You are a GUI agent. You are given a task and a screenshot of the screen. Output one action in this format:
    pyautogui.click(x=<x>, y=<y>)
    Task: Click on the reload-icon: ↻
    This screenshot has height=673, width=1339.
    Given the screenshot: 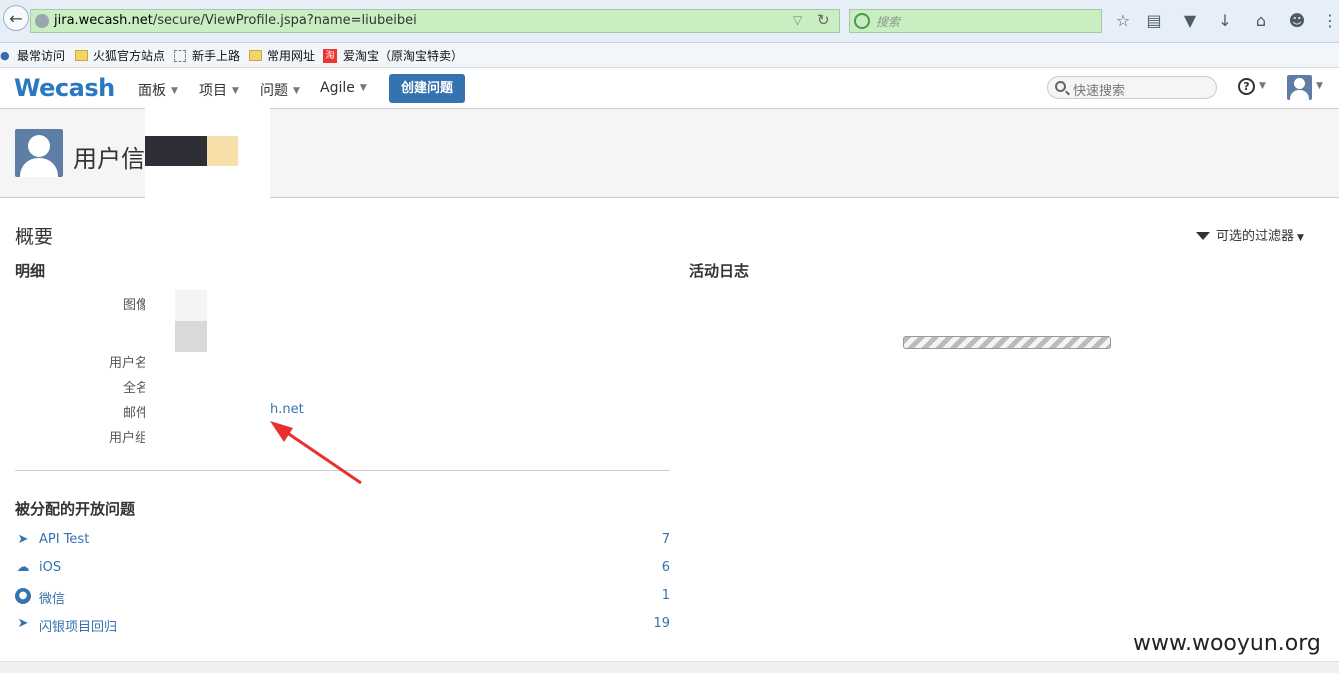 What is the action you would take?
    pyautogui.click(x=823, y=20)
    